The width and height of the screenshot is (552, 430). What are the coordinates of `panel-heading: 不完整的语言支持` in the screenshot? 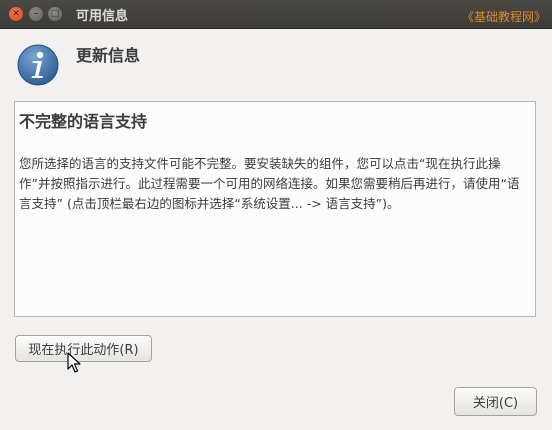 It's located at (83, 121).